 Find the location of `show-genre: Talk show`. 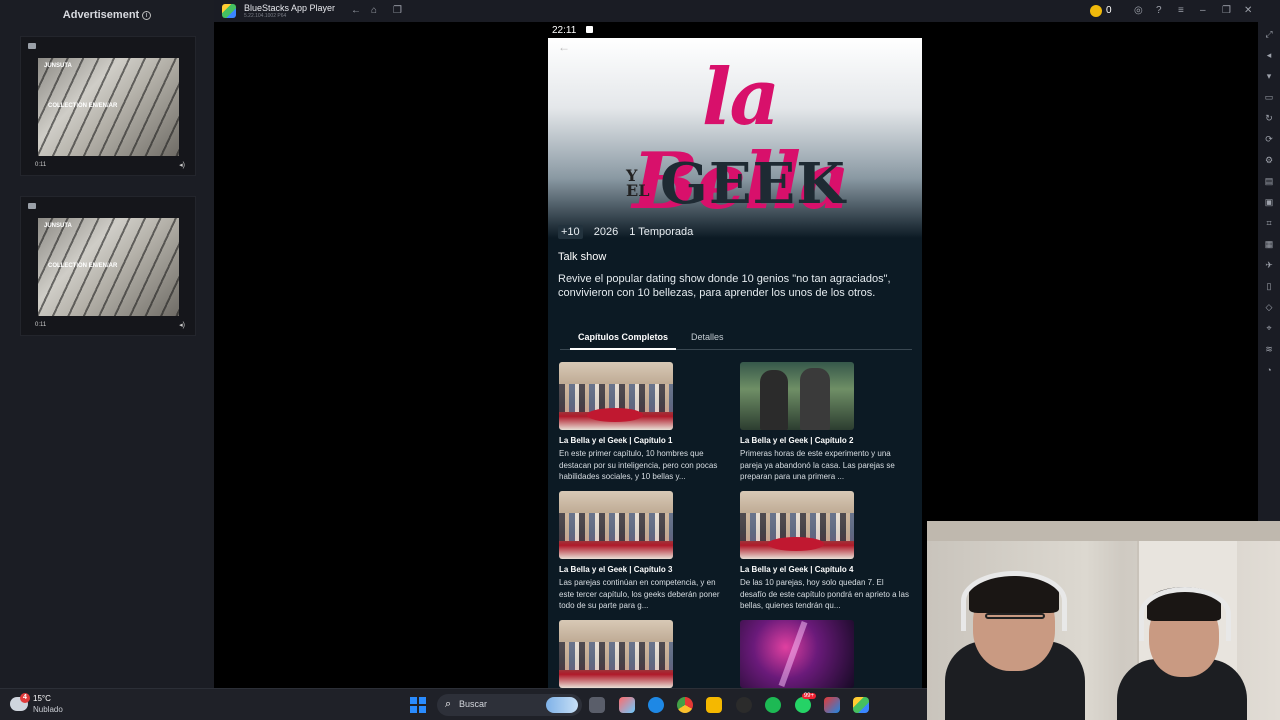

show-genre: Talk show is located at coordinates (582, 257).